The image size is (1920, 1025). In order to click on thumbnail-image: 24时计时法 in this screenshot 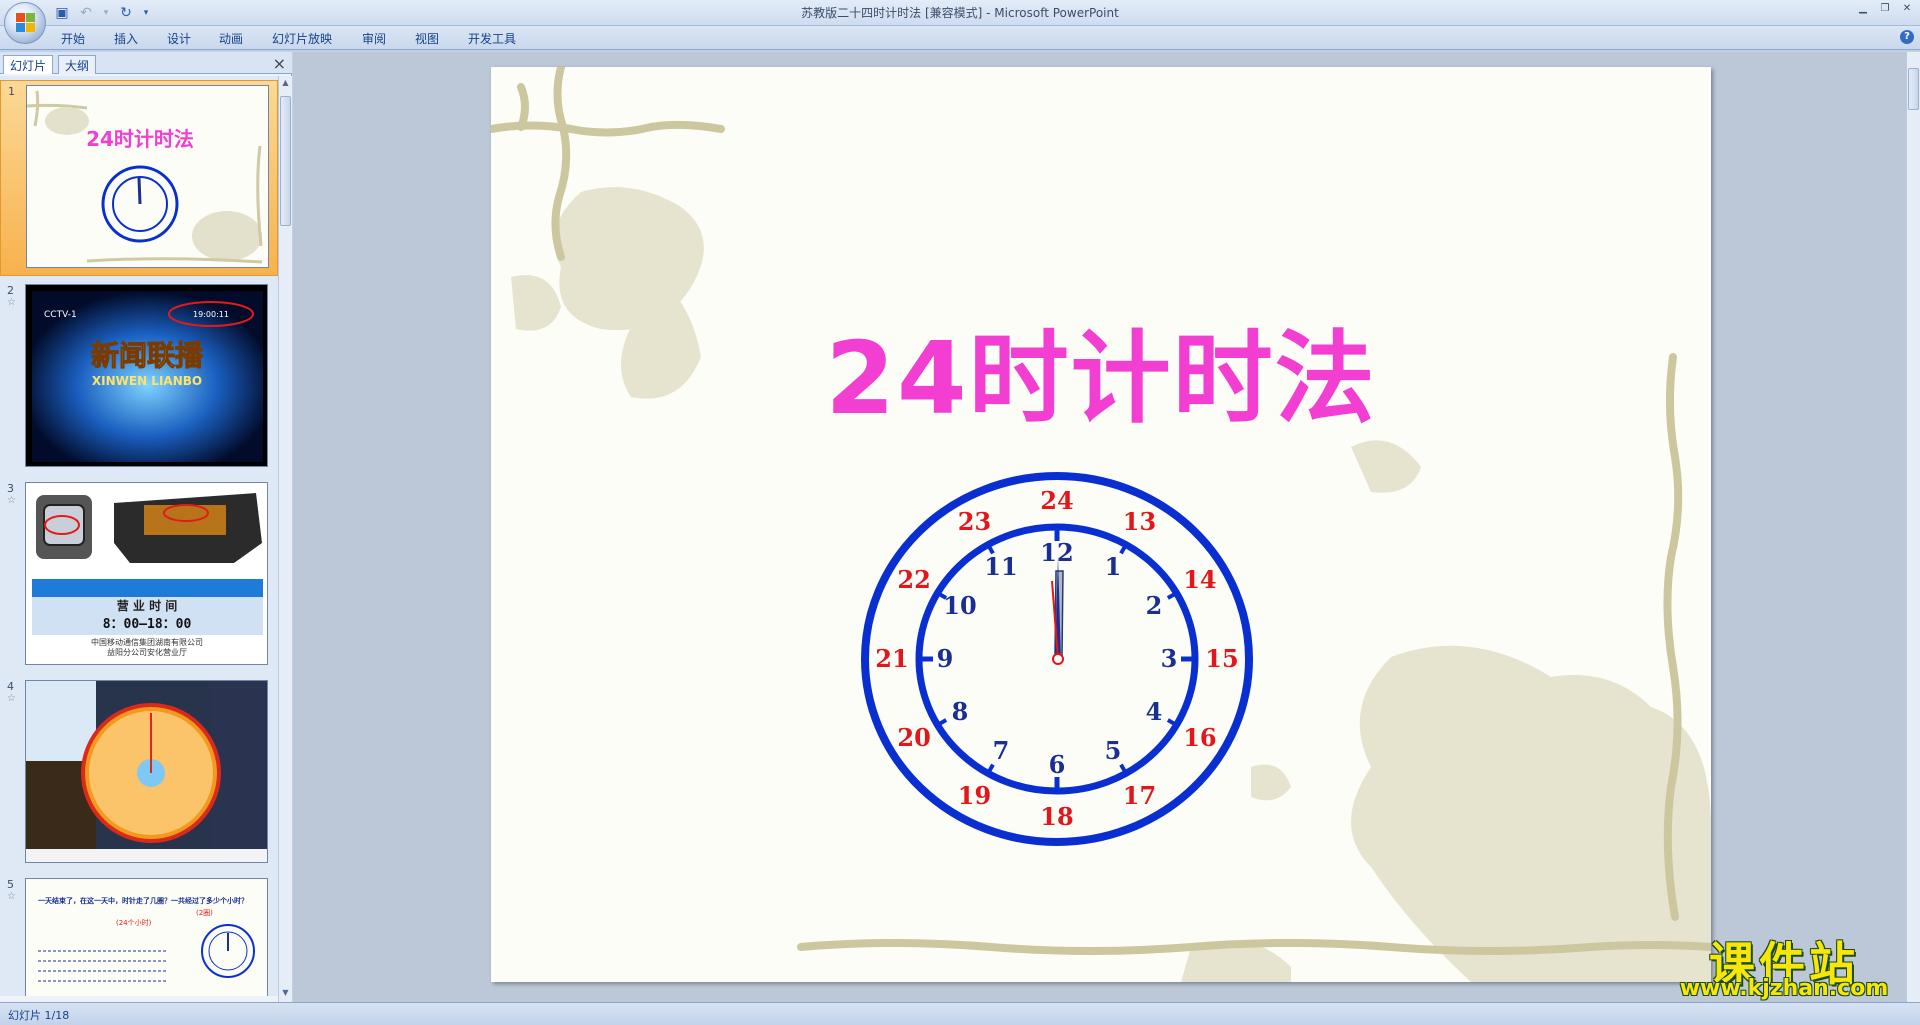, I will do `click(147, 176)`.